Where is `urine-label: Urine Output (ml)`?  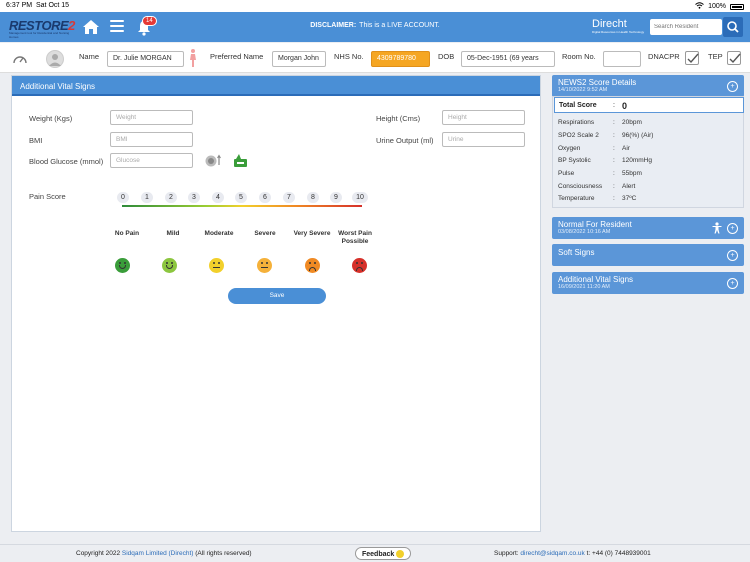
urine-label: Urine Output (ml) is located at coordinates (405, 140).